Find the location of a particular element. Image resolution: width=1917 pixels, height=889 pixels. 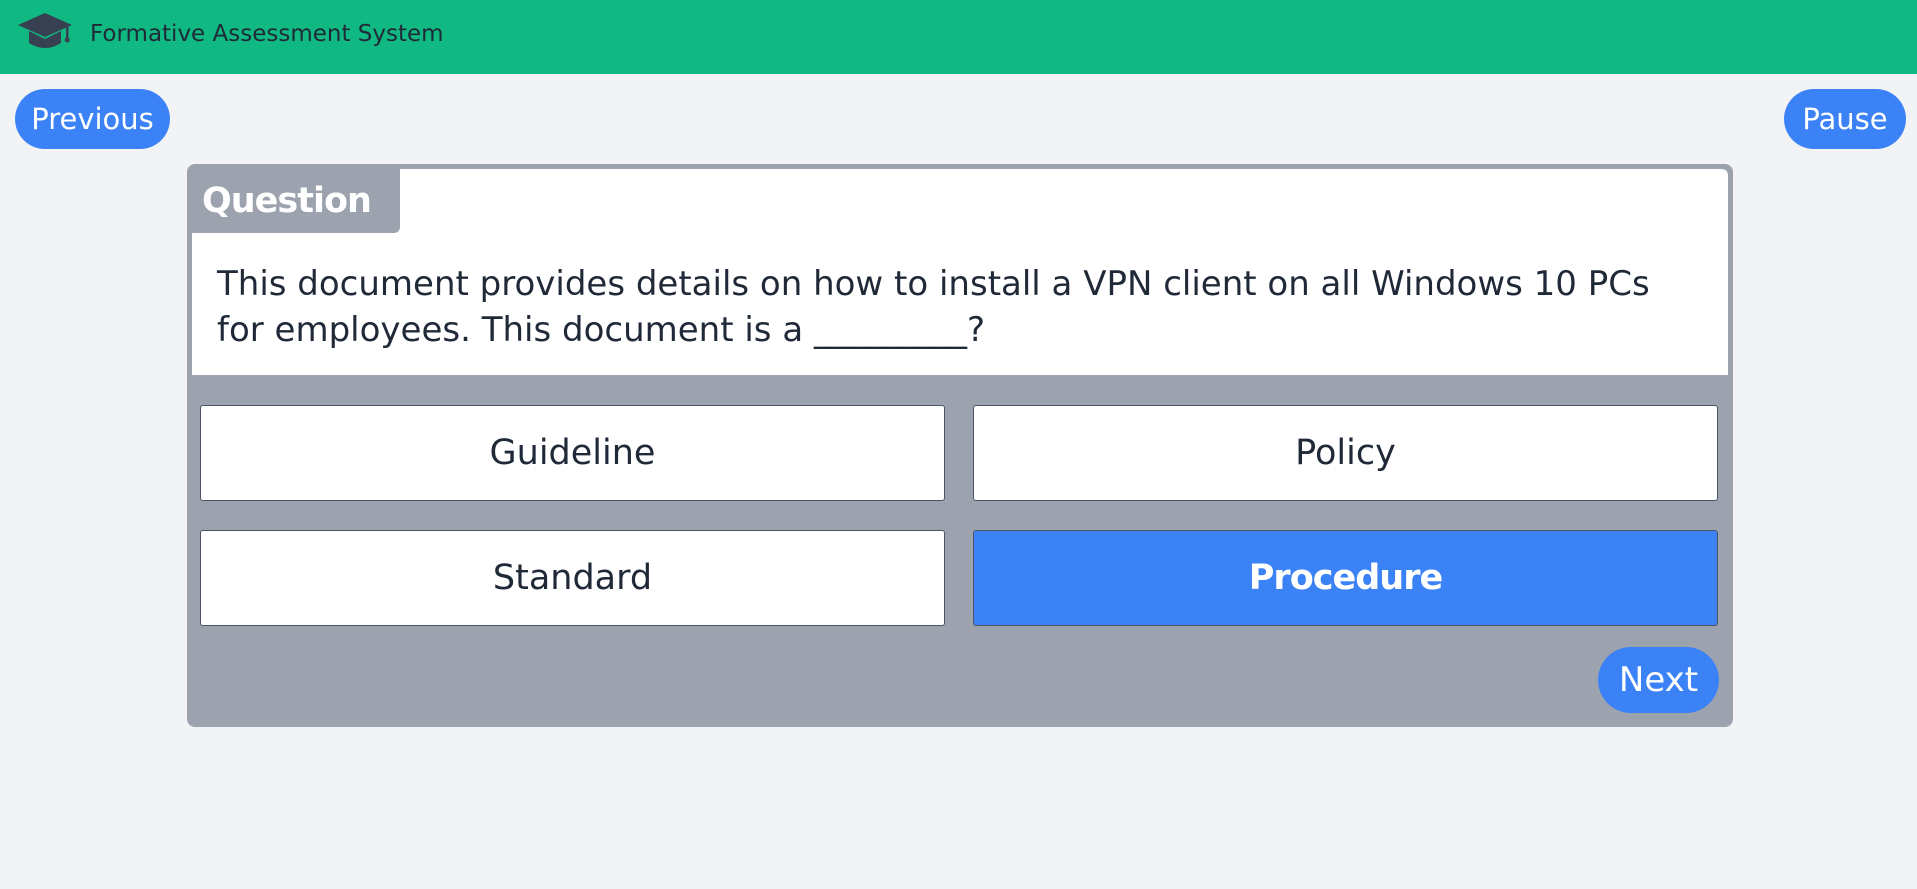

answer-option-standard: Standard is located at coordinates (572, 578).